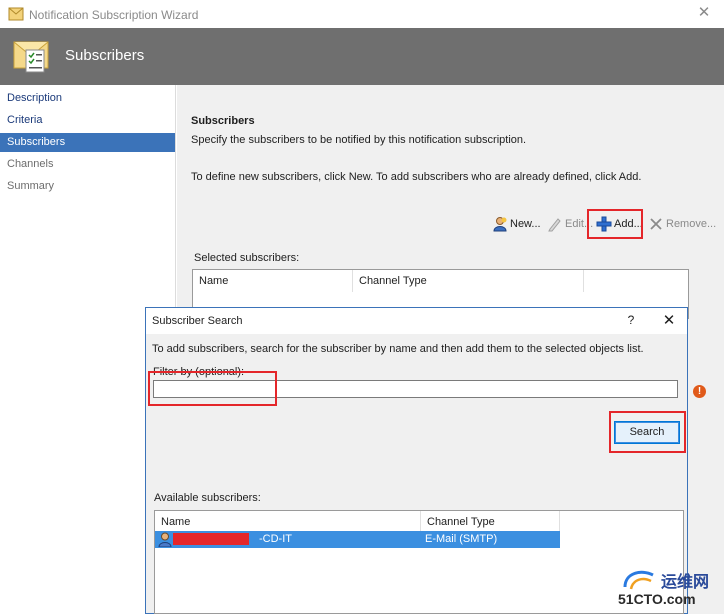 Image resolution: width=724 pixels, height=614 pixels. I want to click on notification-envelope-icon, so click(31, 57).